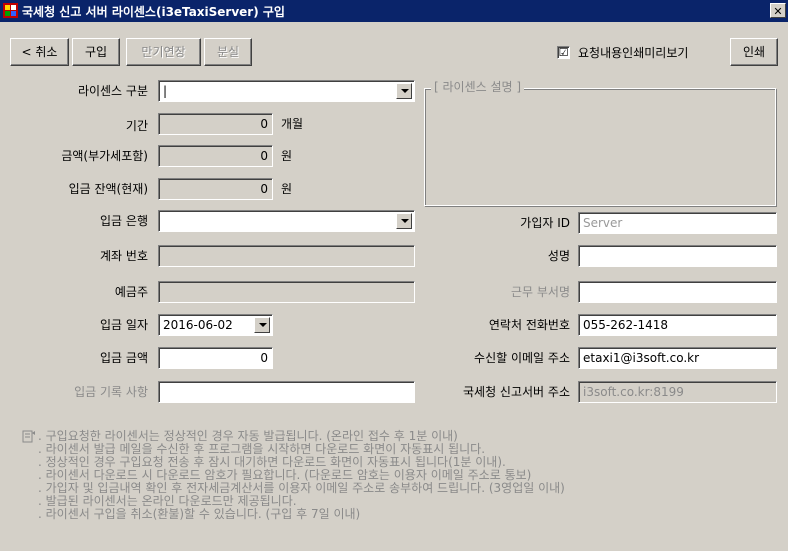 Image resolution: width=788 pixels, height=551 pixels. What do you see at coordinates (677, 392) in the screenshot?
I see `server-field: i3soft.co.kr:8199` at bounding box center [677, 392].